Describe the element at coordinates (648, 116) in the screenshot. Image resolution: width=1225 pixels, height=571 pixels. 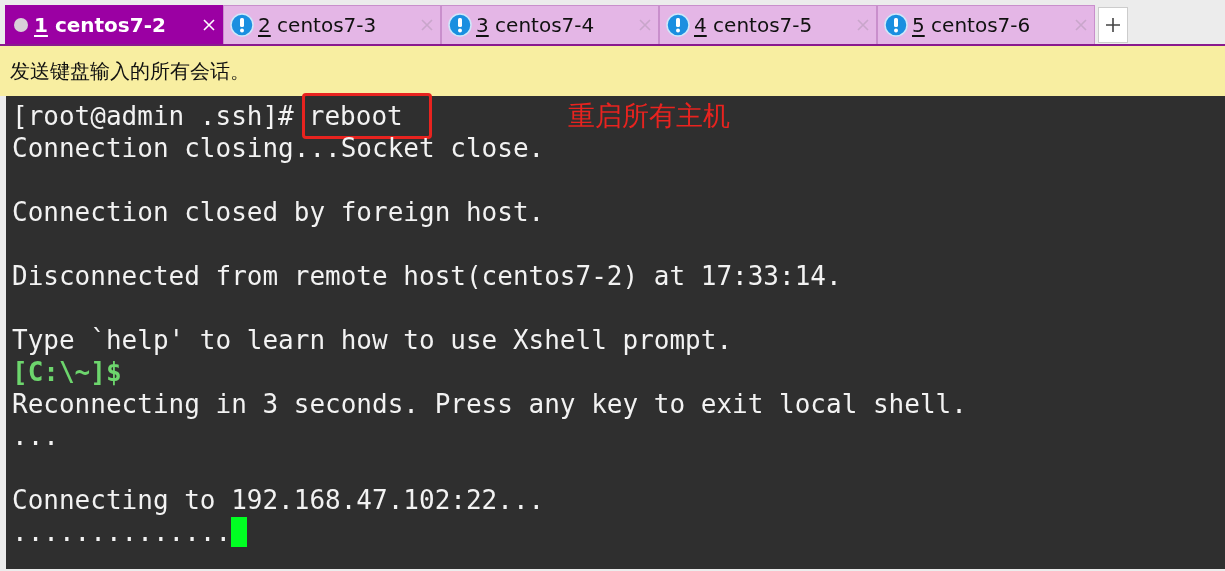
I see `annotation-text: 重启所有主机` at that location.